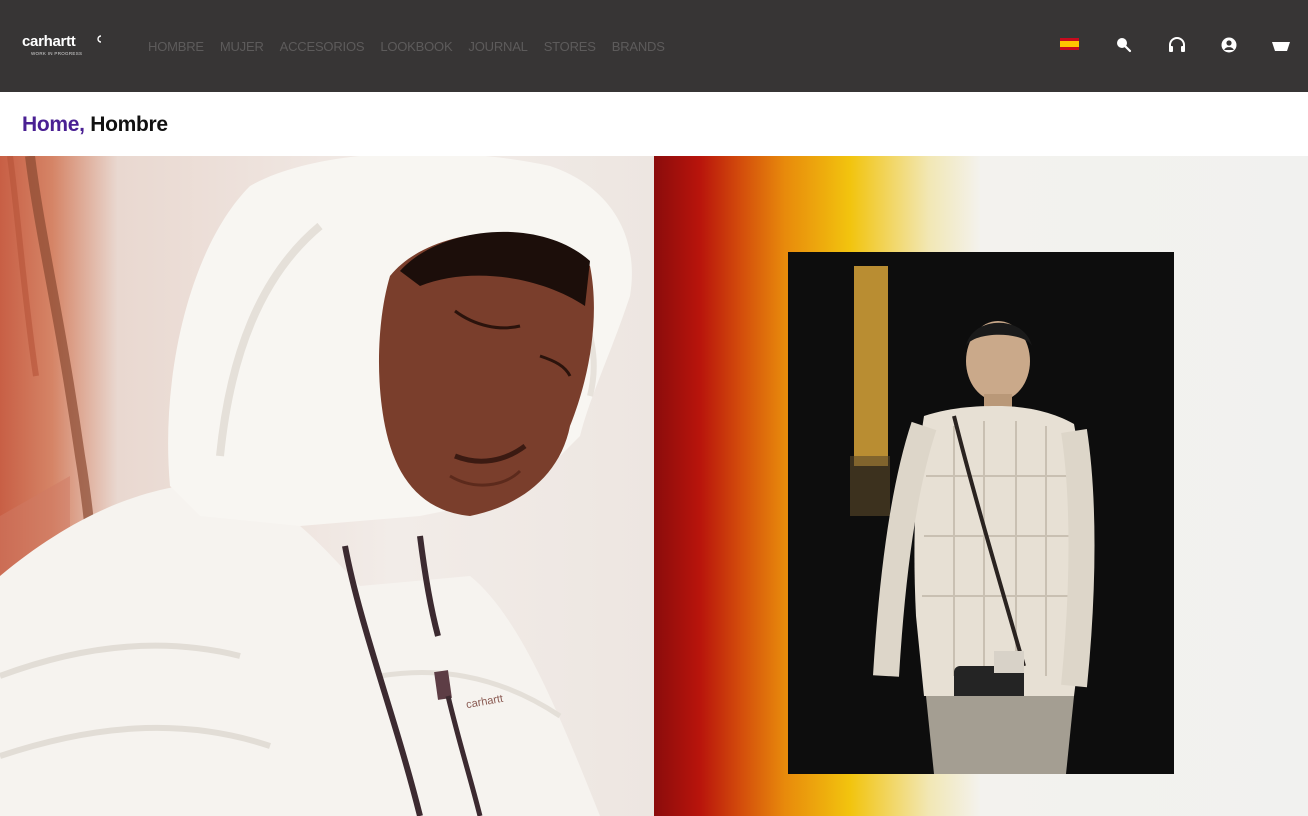 The image size is (1308, 816). I want to click on logo-tagline: WORK IN PROGRESS, so click(57, 53).